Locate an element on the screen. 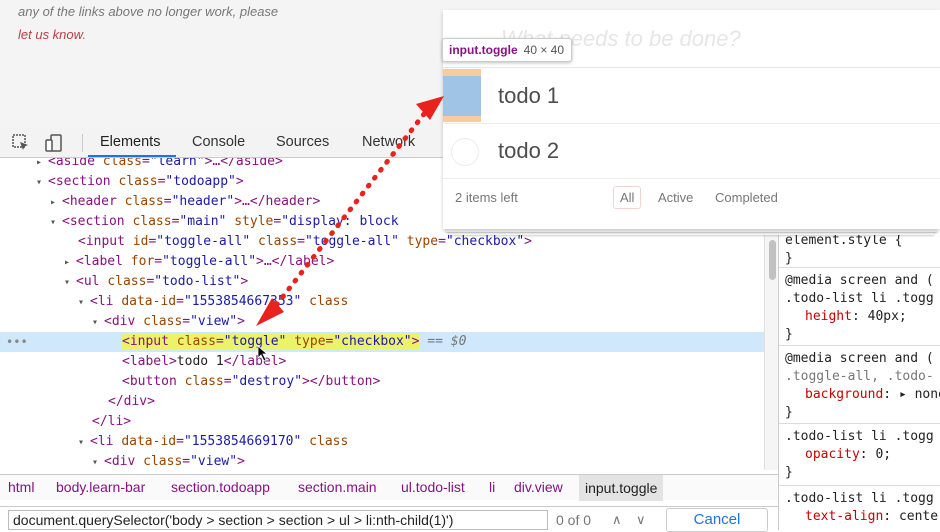 The height and width of the screenshot is (532, 940). filter-completed: Completed is located at coordinates (746, 197).